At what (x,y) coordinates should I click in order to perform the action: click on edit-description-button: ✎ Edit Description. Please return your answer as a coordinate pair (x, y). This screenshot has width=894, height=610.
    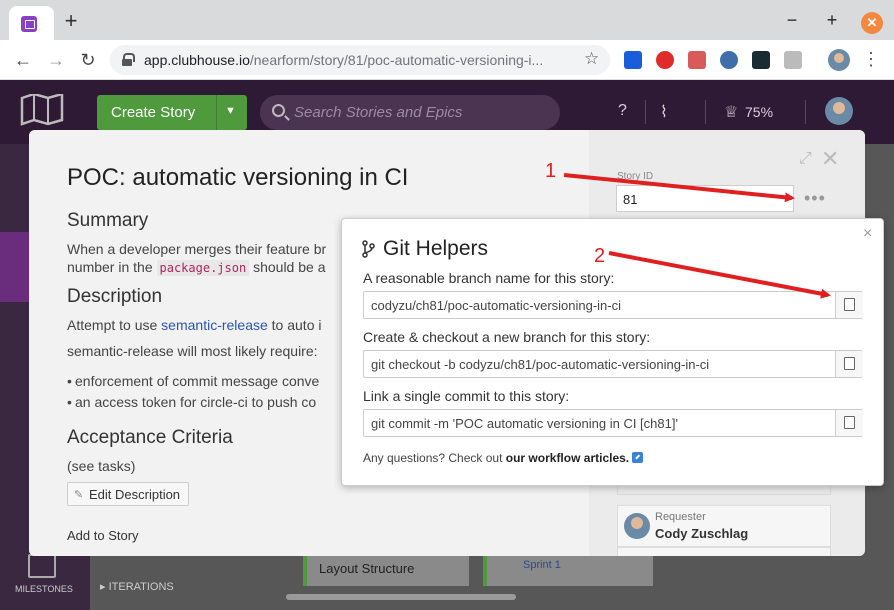
    Looking at the image, I should click on (128, 494).